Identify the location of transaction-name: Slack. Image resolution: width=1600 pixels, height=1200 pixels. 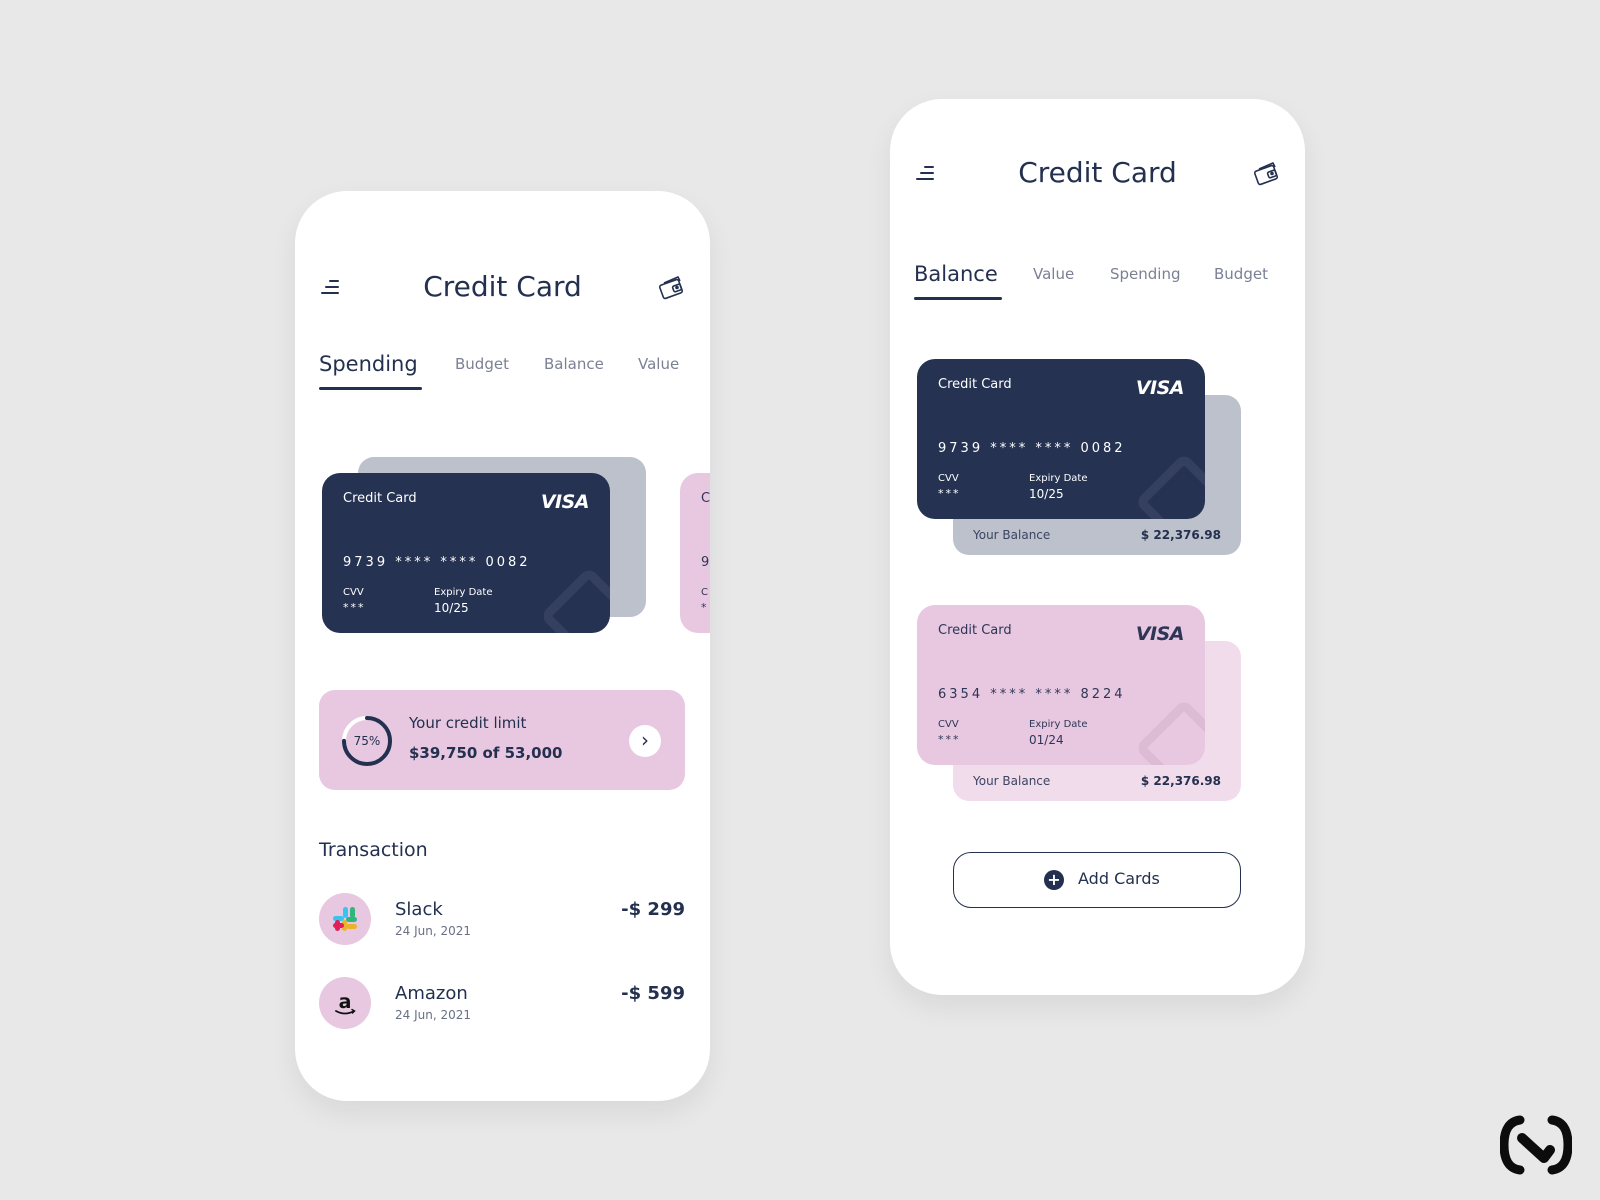
(419, 909).